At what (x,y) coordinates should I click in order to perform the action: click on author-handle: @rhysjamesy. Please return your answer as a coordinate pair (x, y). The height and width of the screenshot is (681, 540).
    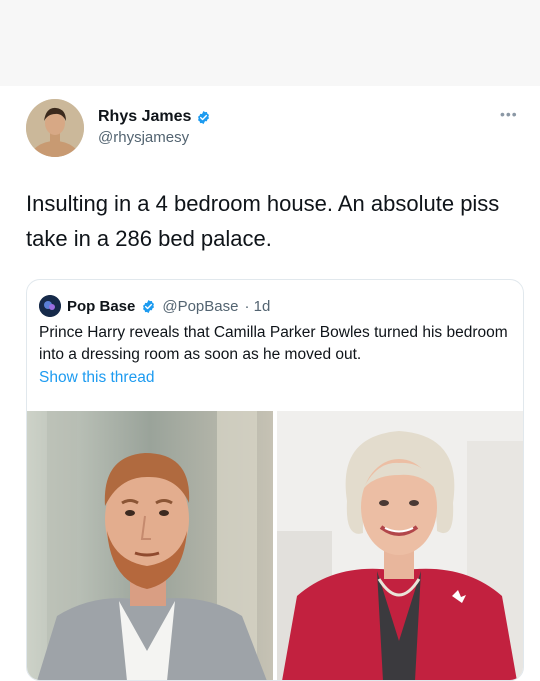
    Looking at the image, I should click on (143, 137).